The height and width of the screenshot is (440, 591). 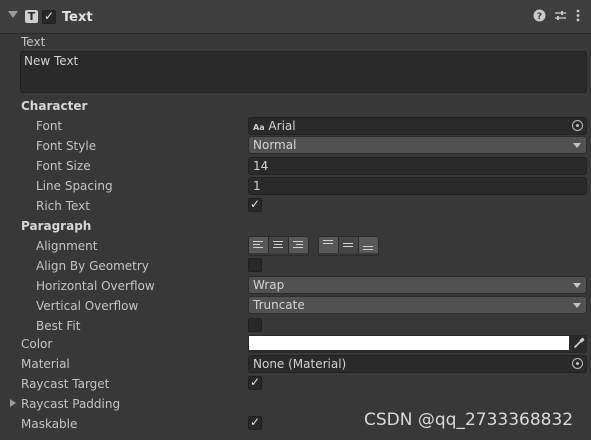 What do you see at coordinates (300, 364) in the screenshot?
I see `material-value: None (Material)` at bounding box center [300, 364].